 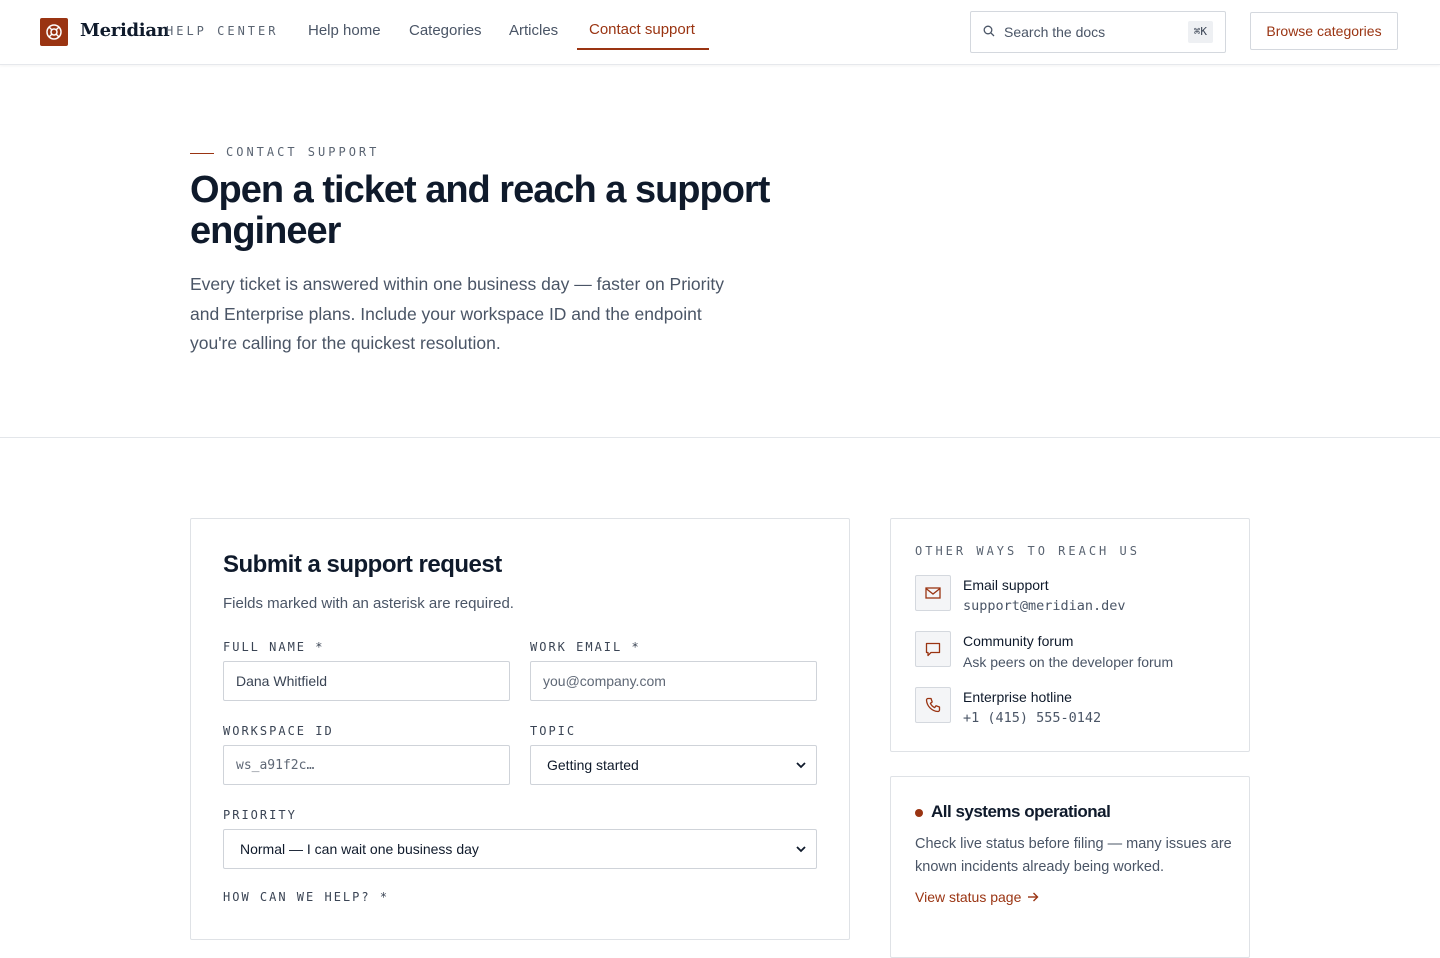 I want to click on view-status-page-label: View status page, so click(x=968, y=897).